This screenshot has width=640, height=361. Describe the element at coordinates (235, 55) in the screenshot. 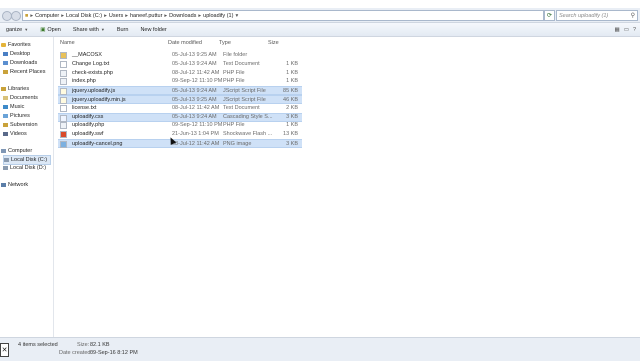

I see `file-type: File folder` at that location.